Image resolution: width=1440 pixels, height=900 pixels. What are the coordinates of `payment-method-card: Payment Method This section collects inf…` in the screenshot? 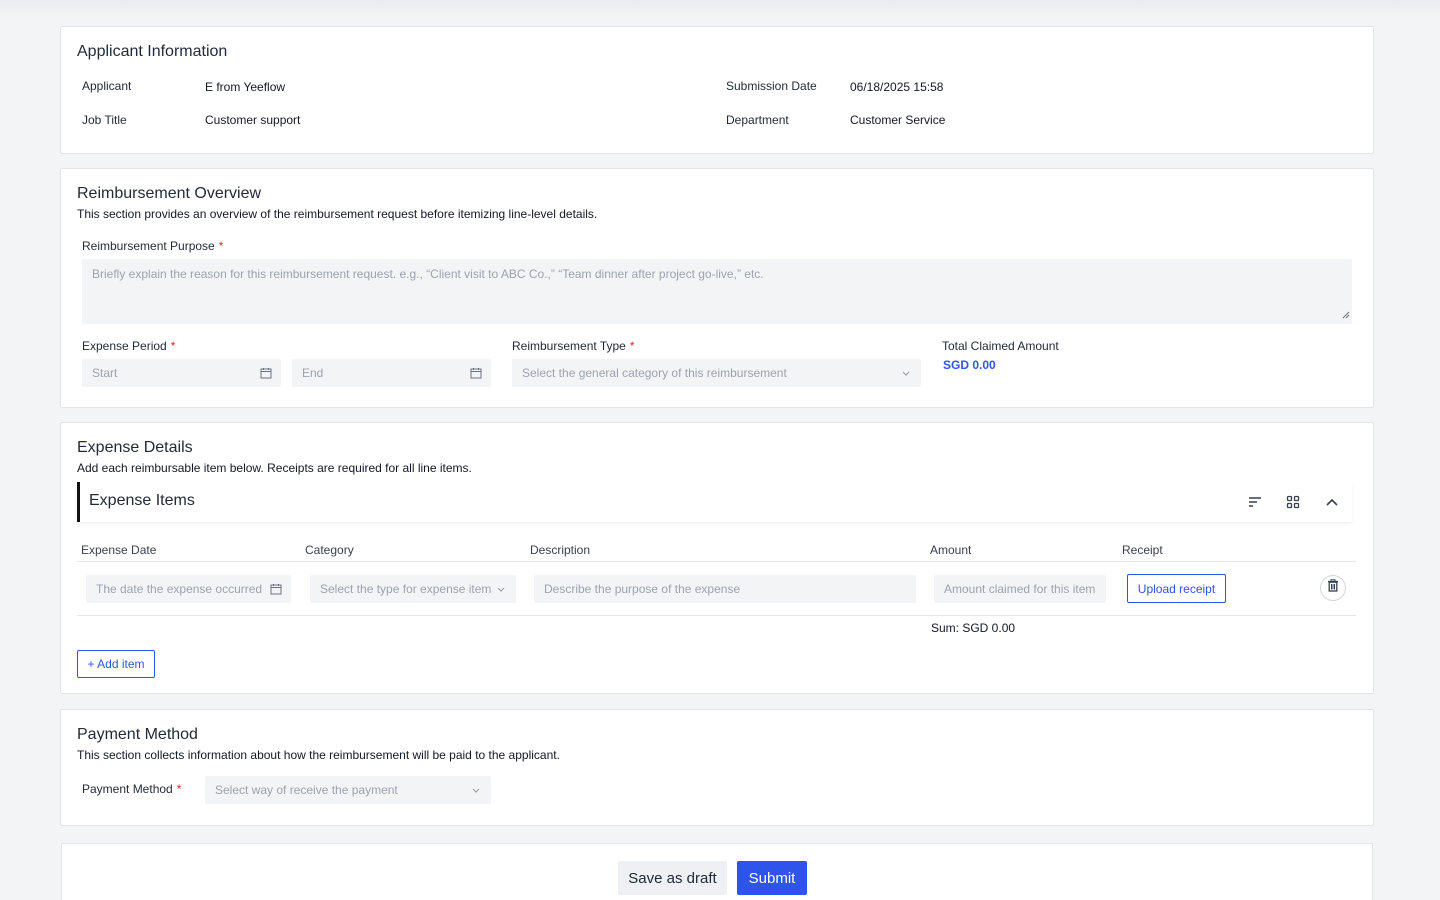 It's located at (717, 767).